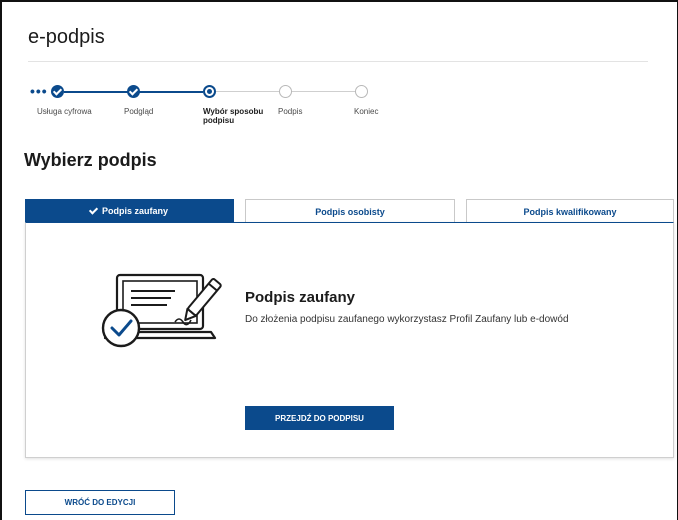 The width and height of the screenshot is (678, 520). What do you see at coordinates (66, 37) in the screenshot?
I see `app-title: e-podpis` at bounding box center [66, 37].